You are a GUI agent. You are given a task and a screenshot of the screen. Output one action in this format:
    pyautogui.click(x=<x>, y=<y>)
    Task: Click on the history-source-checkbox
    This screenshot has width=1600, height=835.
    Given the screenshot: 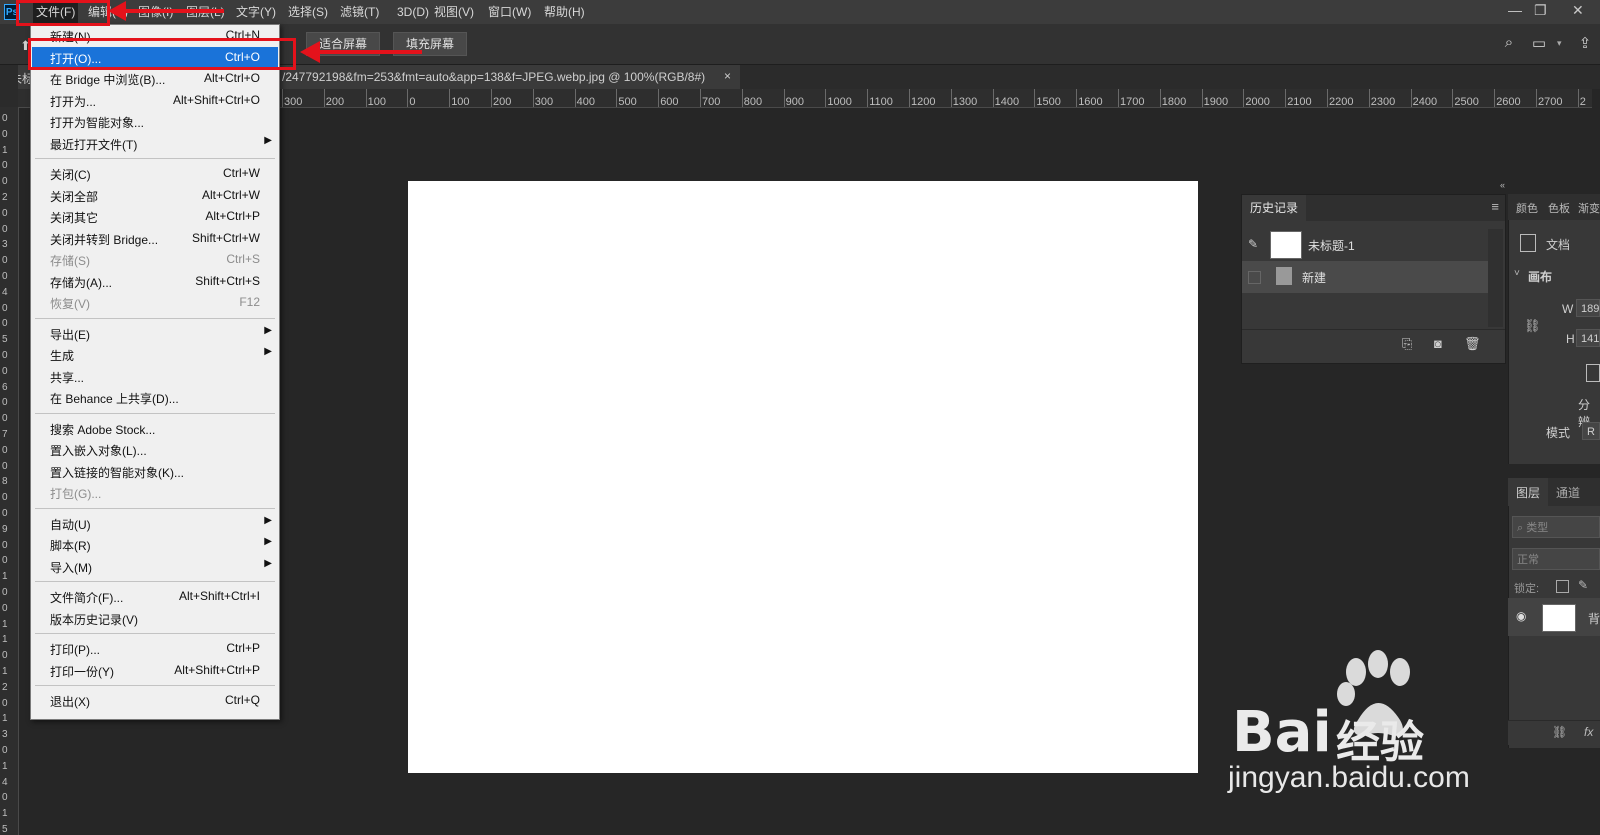 What is the action you would take?
    pyautogui.click(x=1254, y=277)
    